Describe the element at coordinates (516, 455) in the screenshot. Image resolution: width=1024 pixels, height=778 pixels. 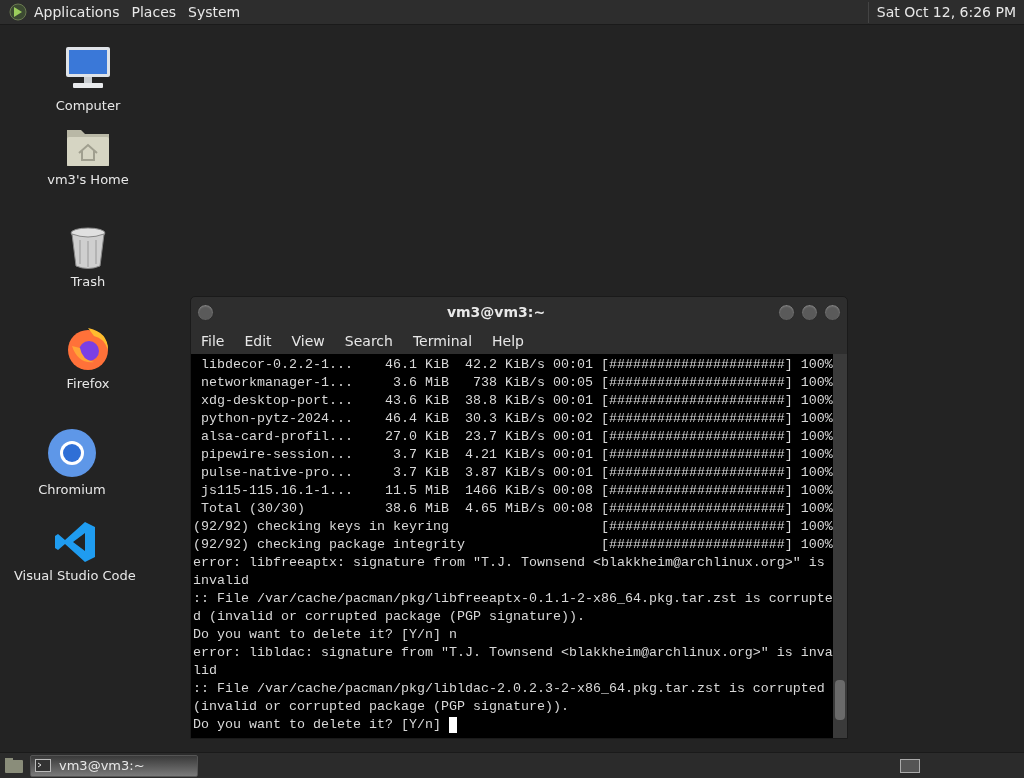
I see `terminal-line: pipewire-session... 3.7 KiB 4.21 KiB/s 00:01 [######################] 100%` at that location.